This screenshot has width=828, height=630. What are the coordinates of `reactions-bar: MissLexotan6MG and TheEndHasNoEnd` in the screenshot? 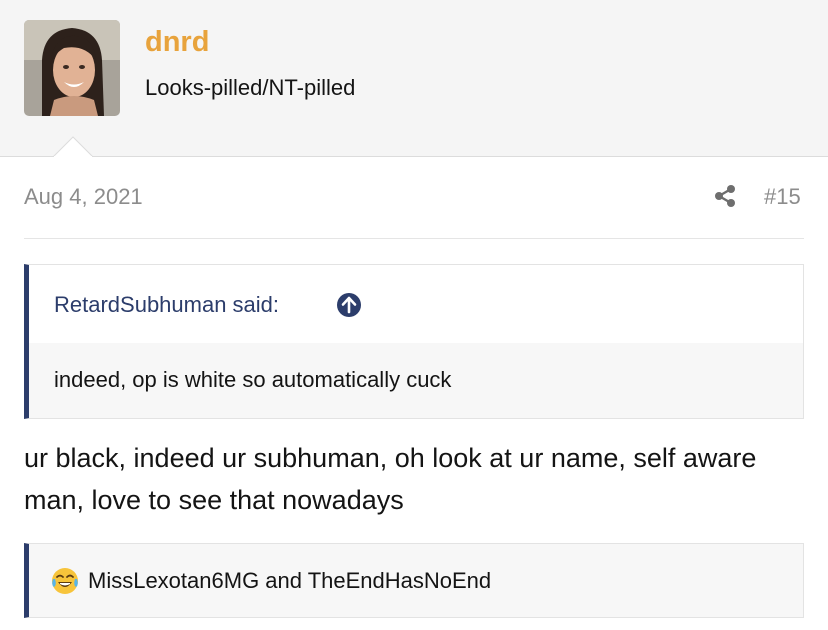 It's located at (414, 580).